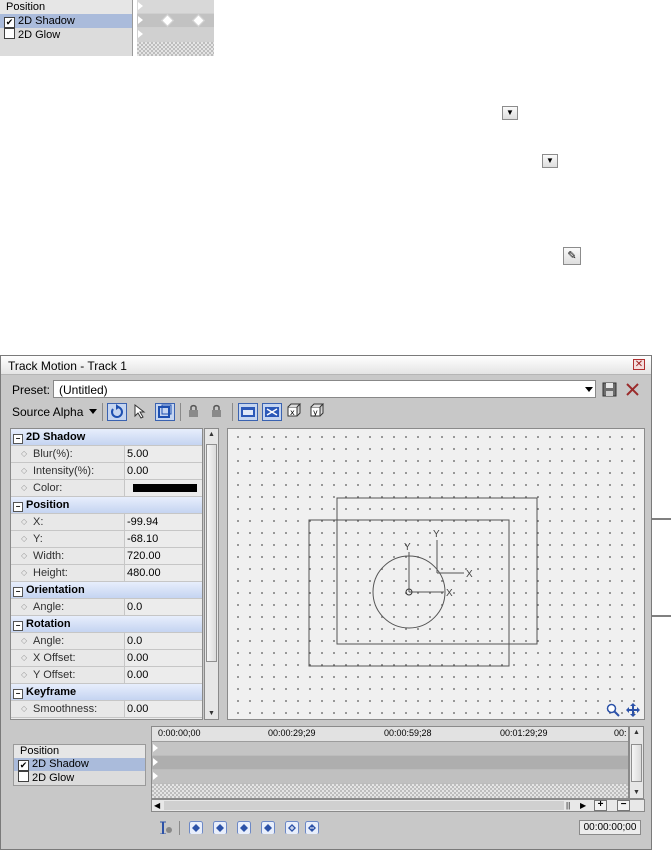 This screenshot has height=850, width=671. Describe the element at coordinates (137, 454) in the screenshot. I see `property-value: 5.00` at that location.